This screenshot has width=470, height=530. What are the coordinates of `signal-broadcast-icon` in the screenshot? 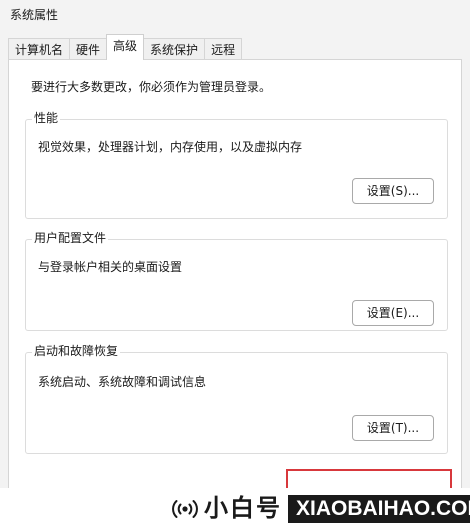 It's located at (185, 509).